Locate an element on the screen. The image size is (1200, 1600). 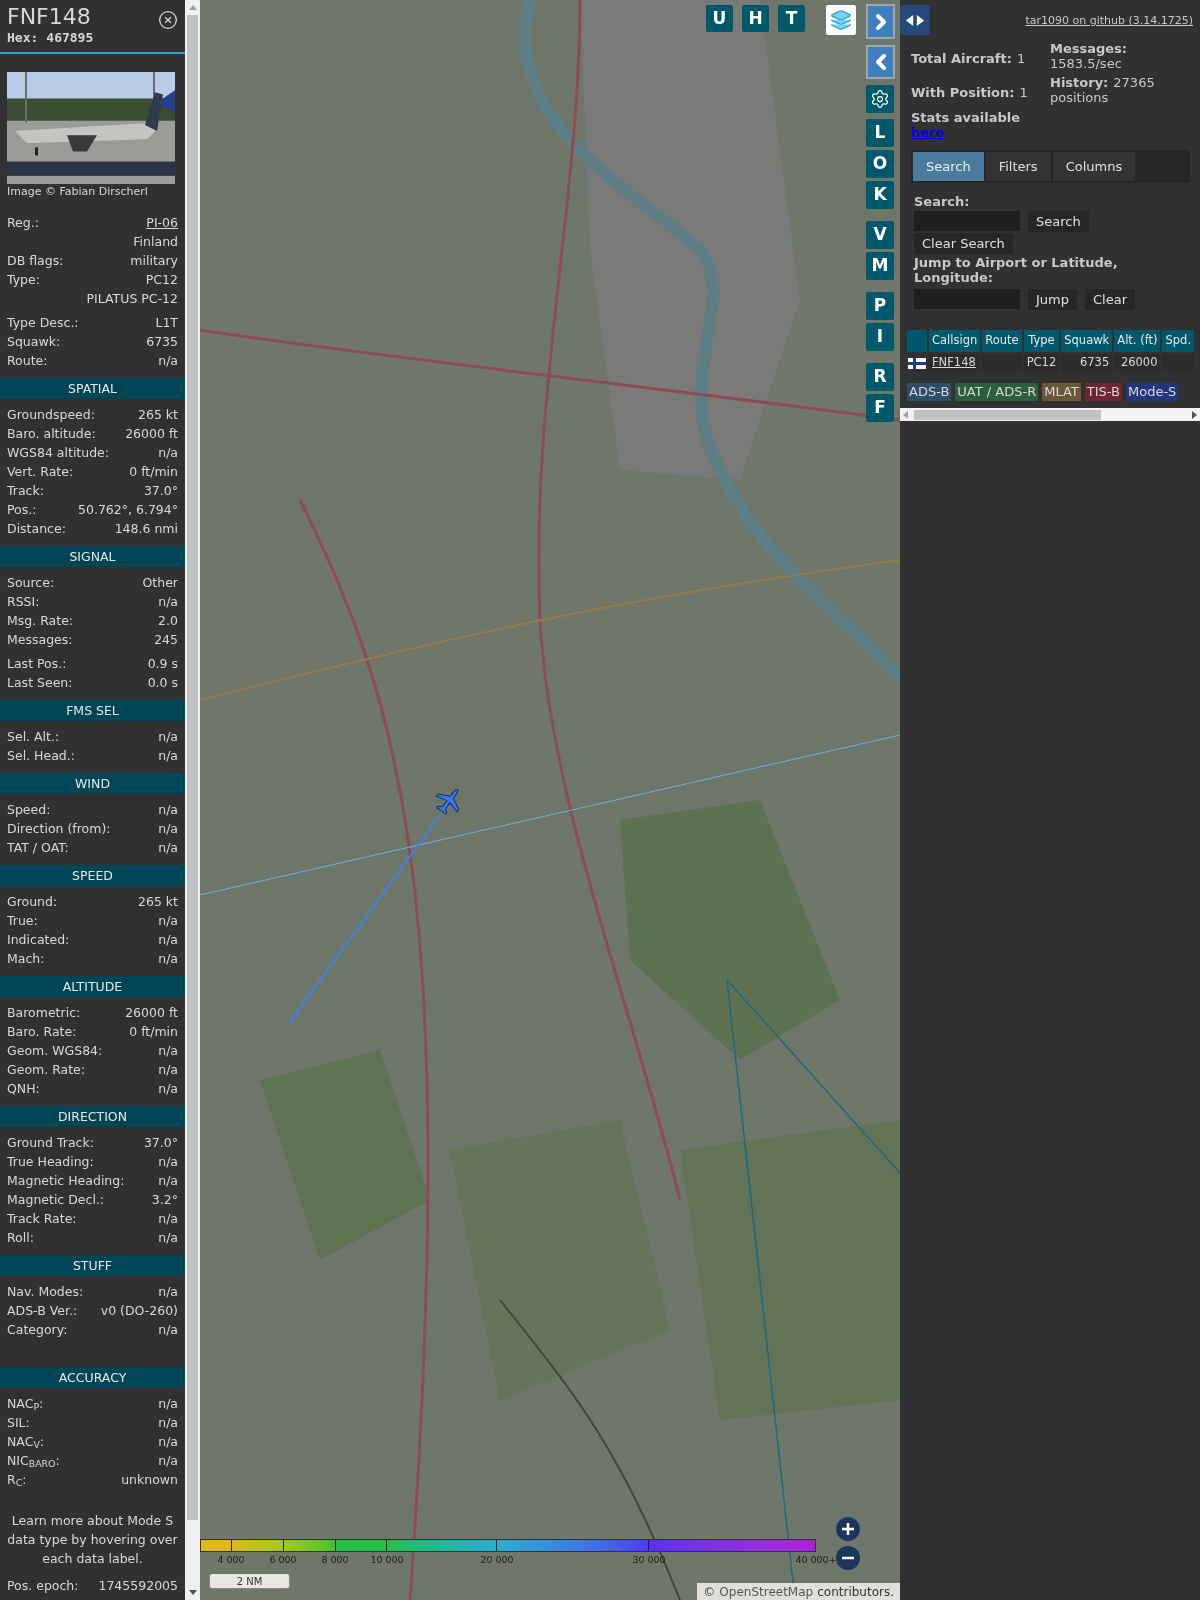
field-label: Messages: is located at coordinates (40, 640).